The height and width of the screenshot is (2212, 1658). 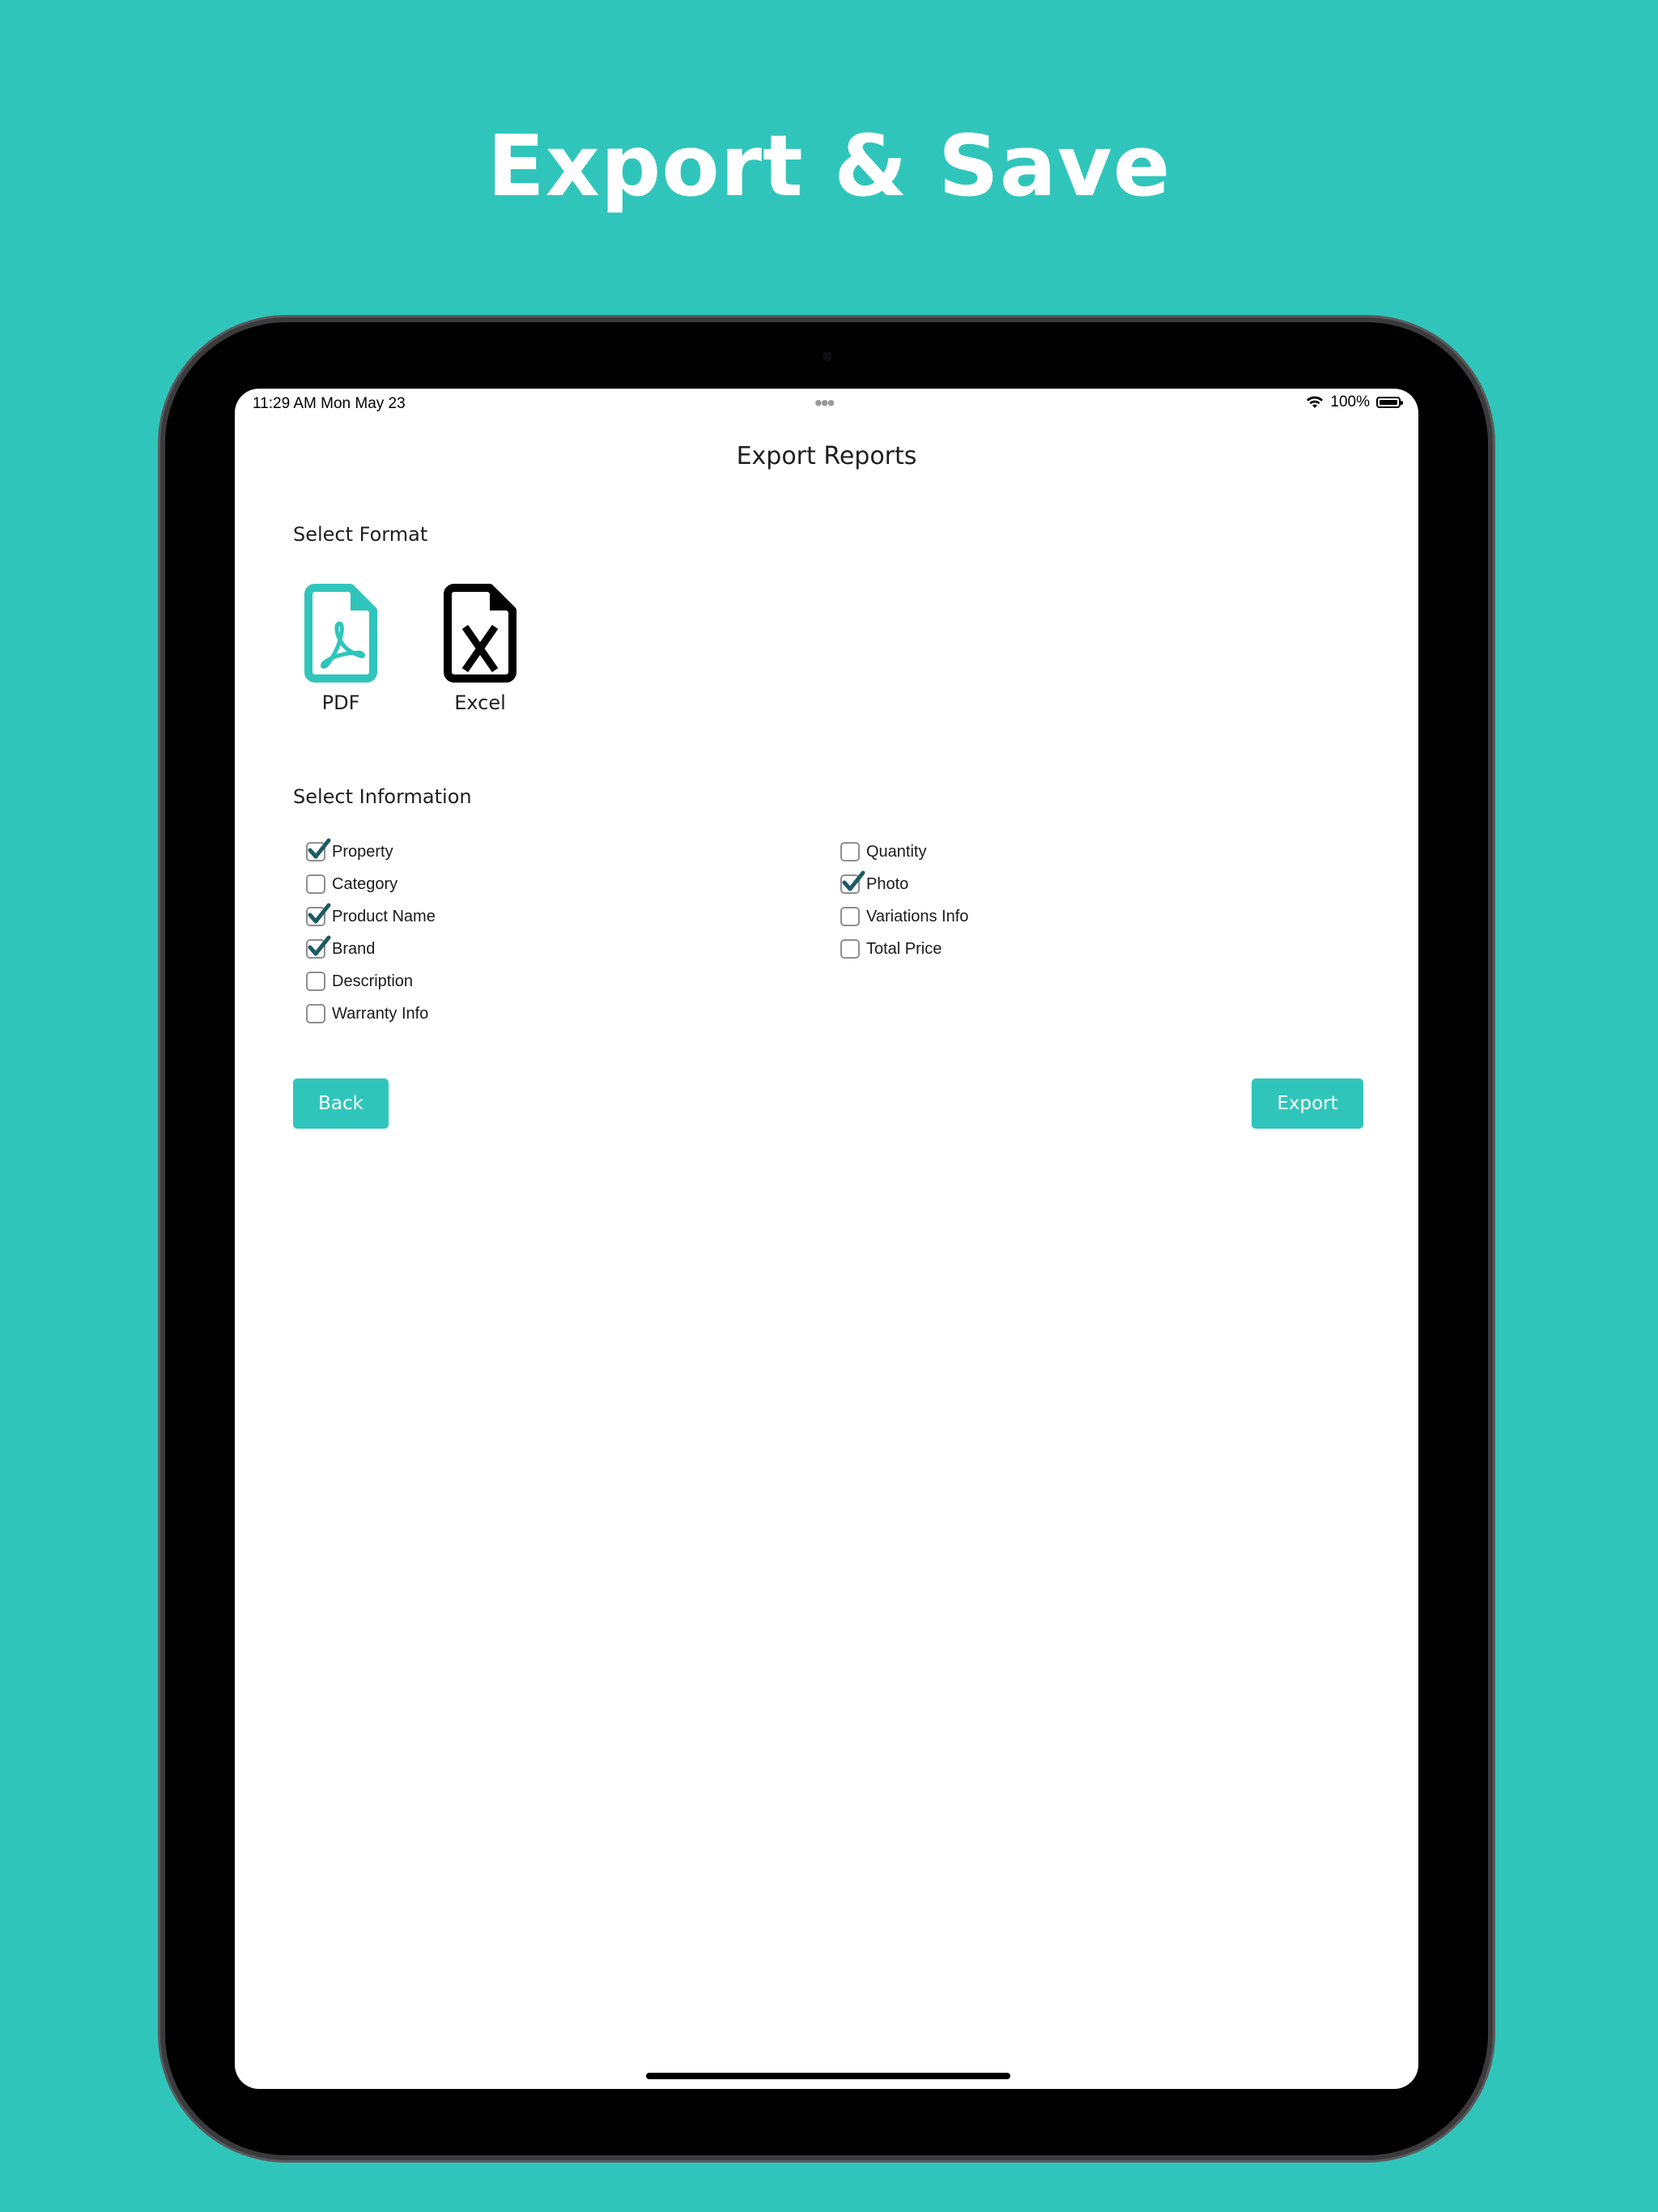 What do you see at coordinates (380, 1013) in the screenshot?
I see `checkbox-label: Warranty Info` at bounding box center [380, 1013].